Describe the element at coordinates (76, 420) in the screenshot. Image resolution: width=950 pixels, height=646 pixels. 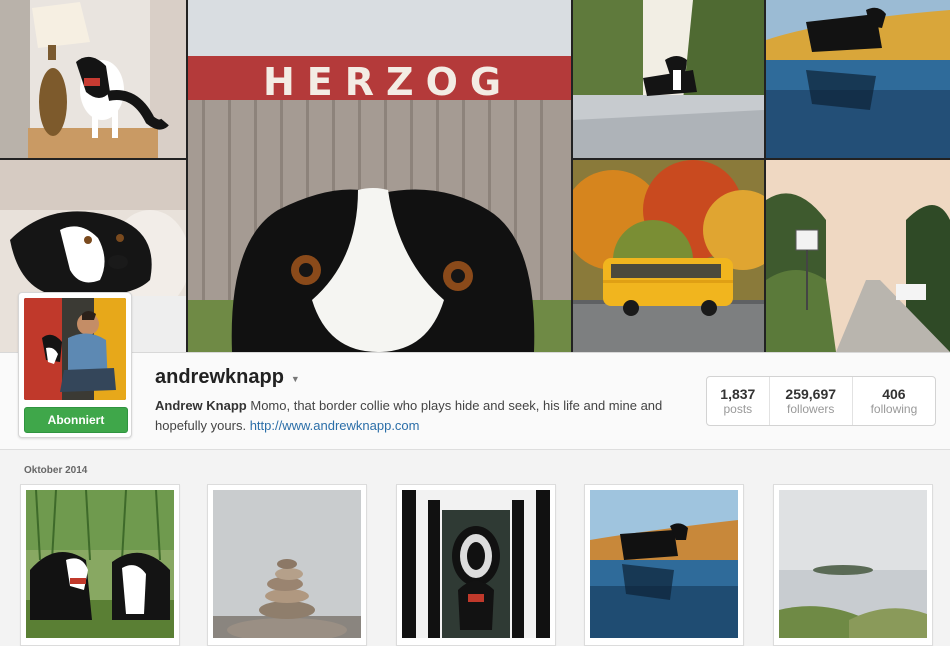
I see `follow-button: Abonniert` at that location.